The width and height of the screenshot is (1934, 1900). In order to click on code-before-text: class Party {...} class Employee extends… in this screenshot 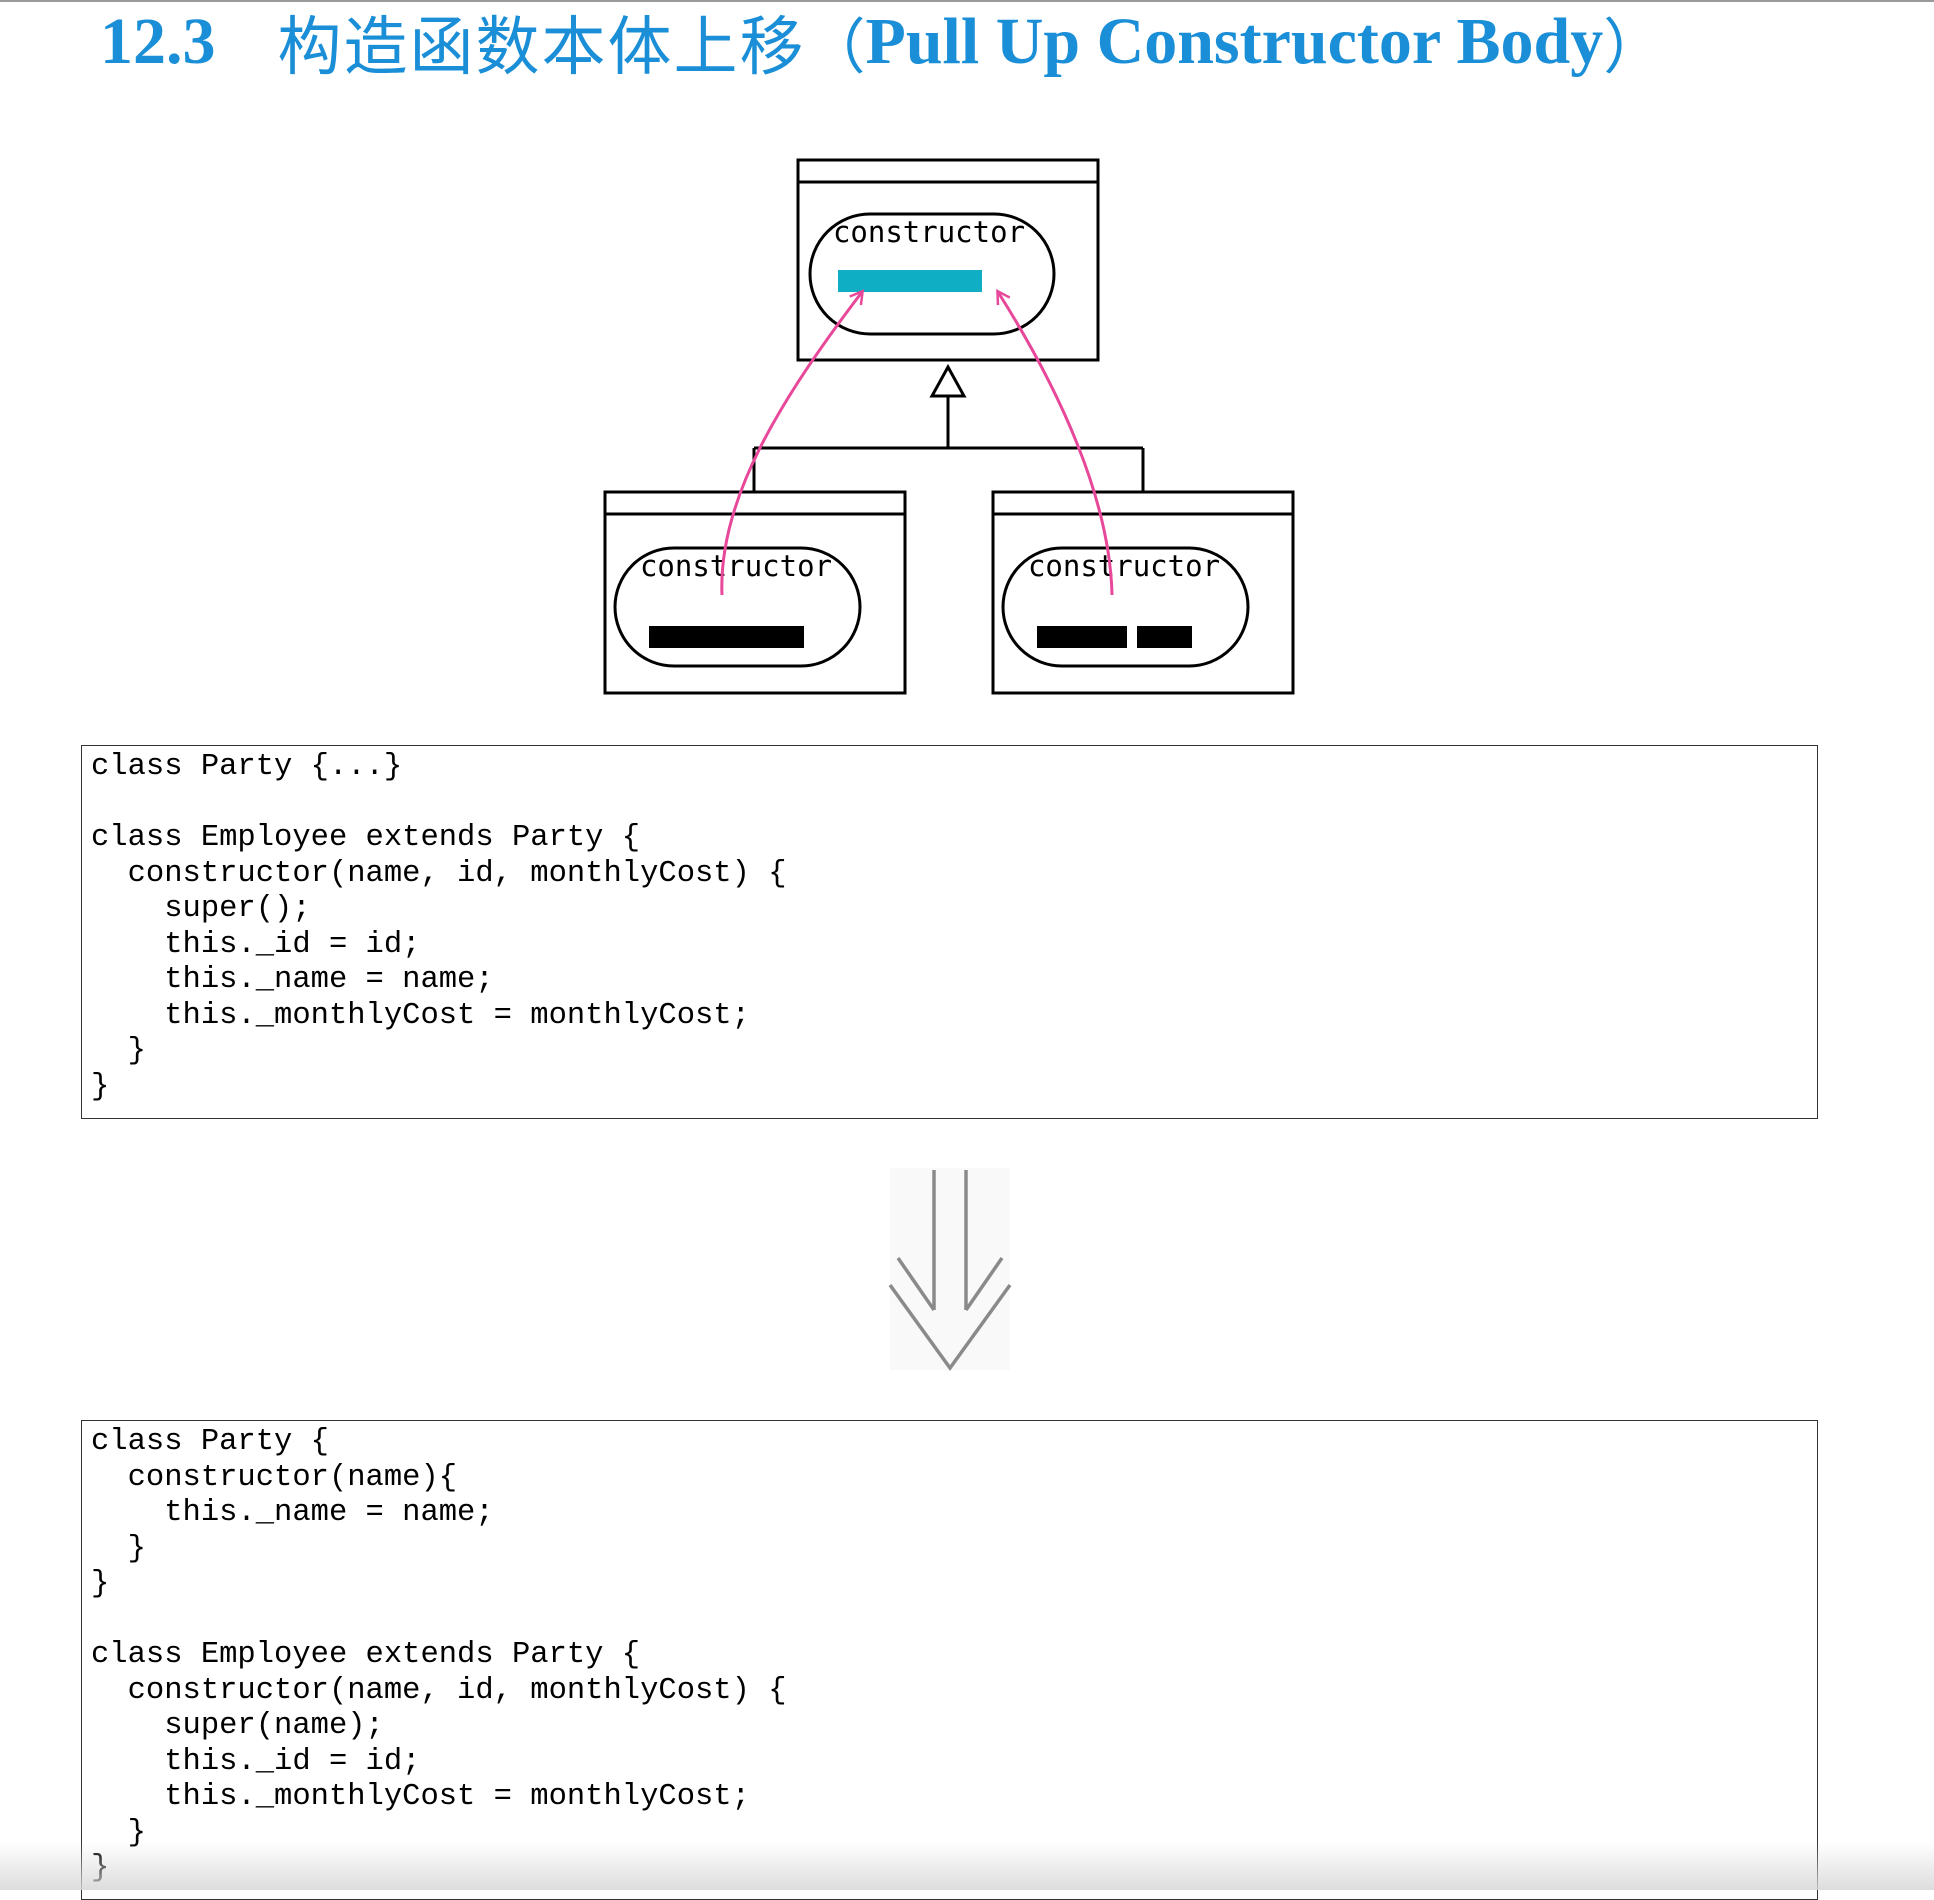, I will do `click(439, 927)`.